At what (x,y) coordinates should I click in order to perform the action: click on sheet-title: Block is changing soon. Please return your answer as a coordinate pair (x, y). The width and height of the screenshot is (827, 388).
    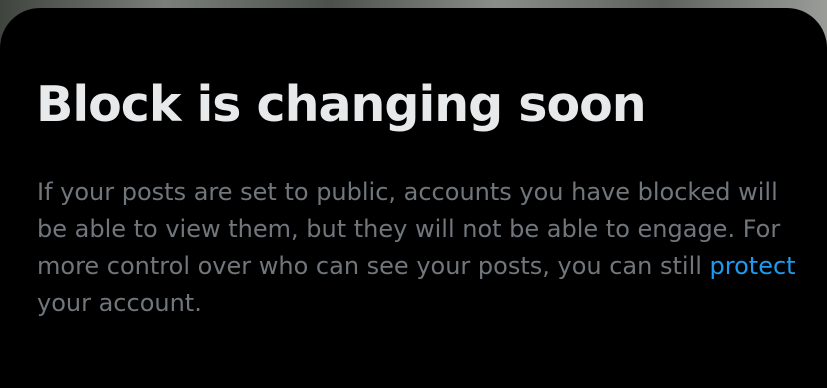
    Looking at the image, I should click on (341, 104).